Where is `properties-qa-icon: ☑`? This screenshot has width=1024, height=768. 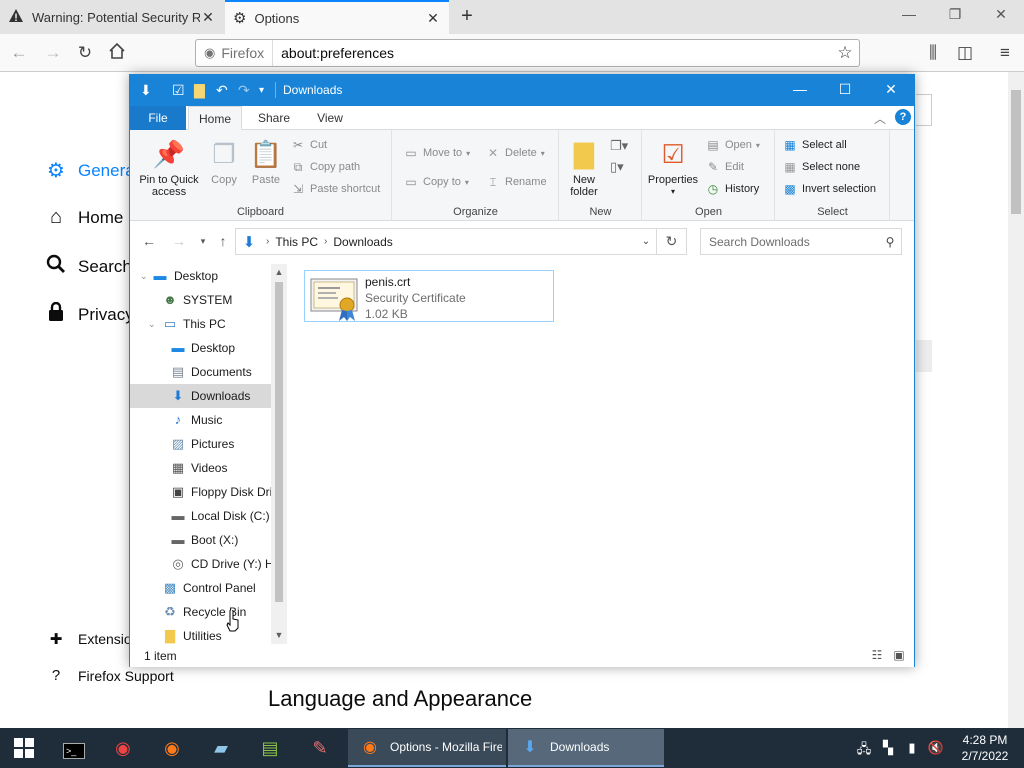 properties-qa-icon: ☑ is located at coordinates (178, 90).